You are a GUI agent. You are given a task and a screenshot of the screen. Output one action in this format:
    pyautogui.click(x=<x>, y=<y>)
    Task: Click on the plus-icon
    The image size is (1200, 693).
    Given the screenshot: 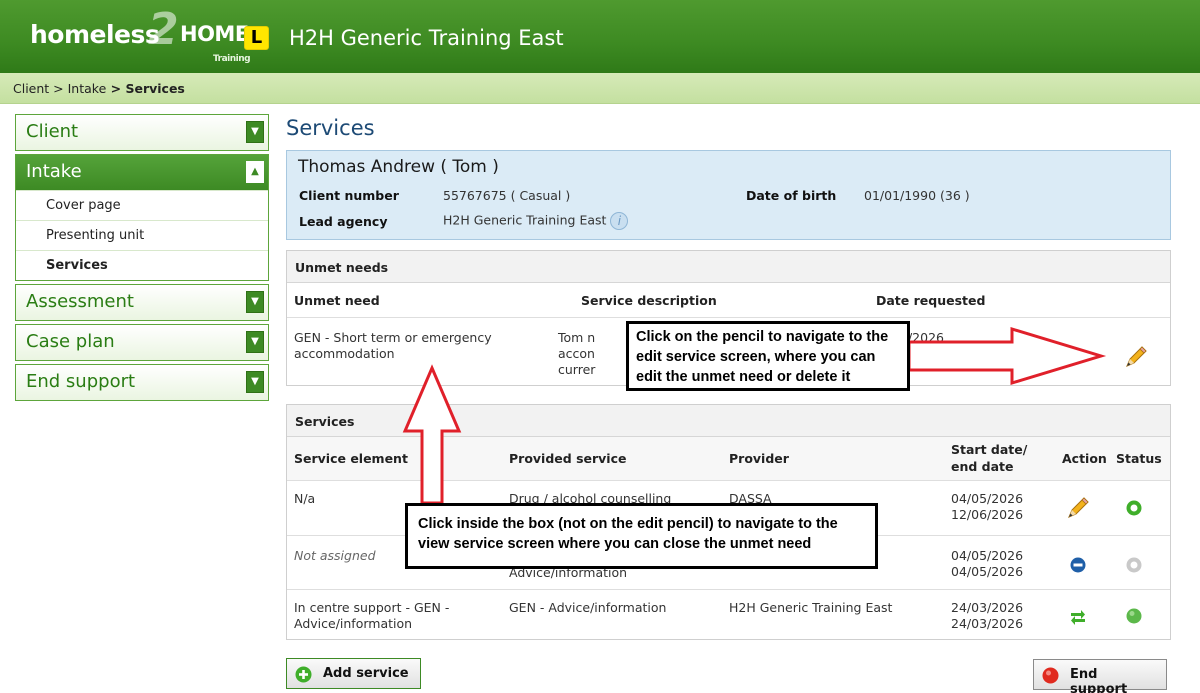 What is the action you would take?
    pyautogui.click(x=303, y=674)
    